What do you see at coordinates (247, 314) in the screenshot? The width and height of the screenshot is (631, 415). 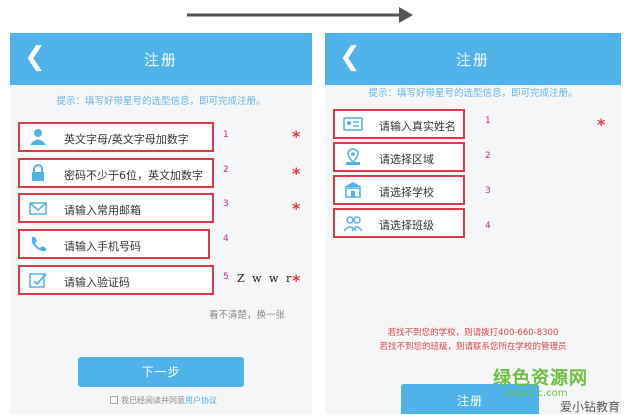 I see `refresh-captcha-link: 看不清楚，换一张` at bounding box center [247, 314].